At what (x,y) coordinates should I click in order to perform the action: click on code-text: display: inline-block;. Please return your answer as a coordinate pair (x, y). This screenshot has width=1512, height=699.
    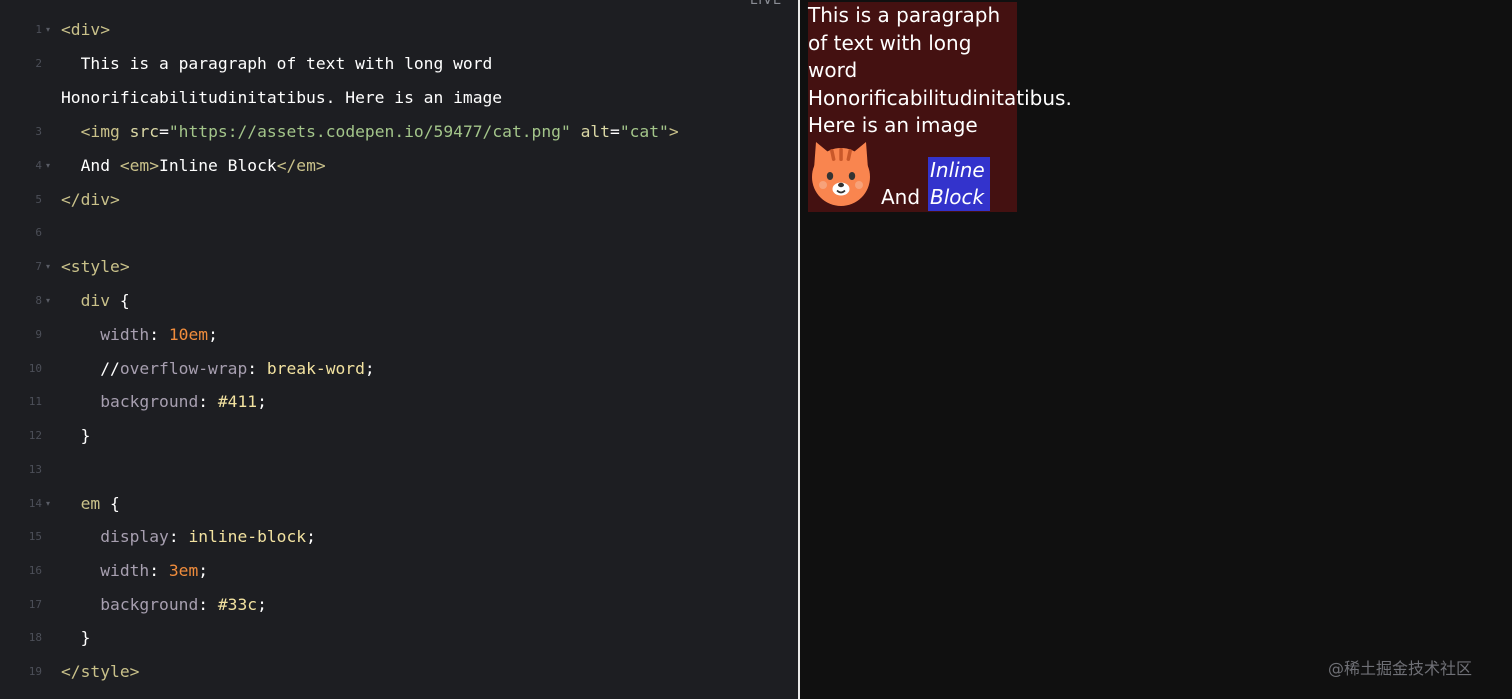
    Looking at the image, I should click on (208, 536).